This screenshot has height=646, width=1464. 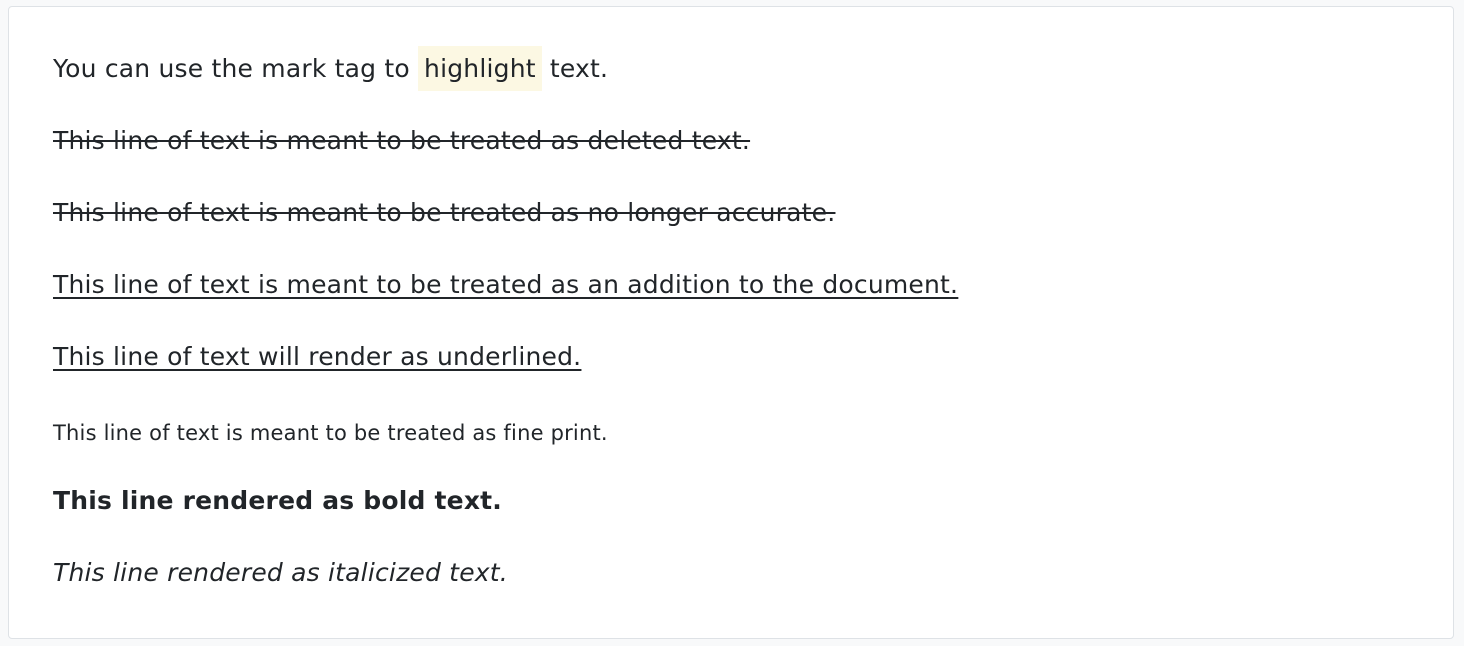 I want to click on mark-prefix: You can use the mark tag to, so click(x=236, y=68).